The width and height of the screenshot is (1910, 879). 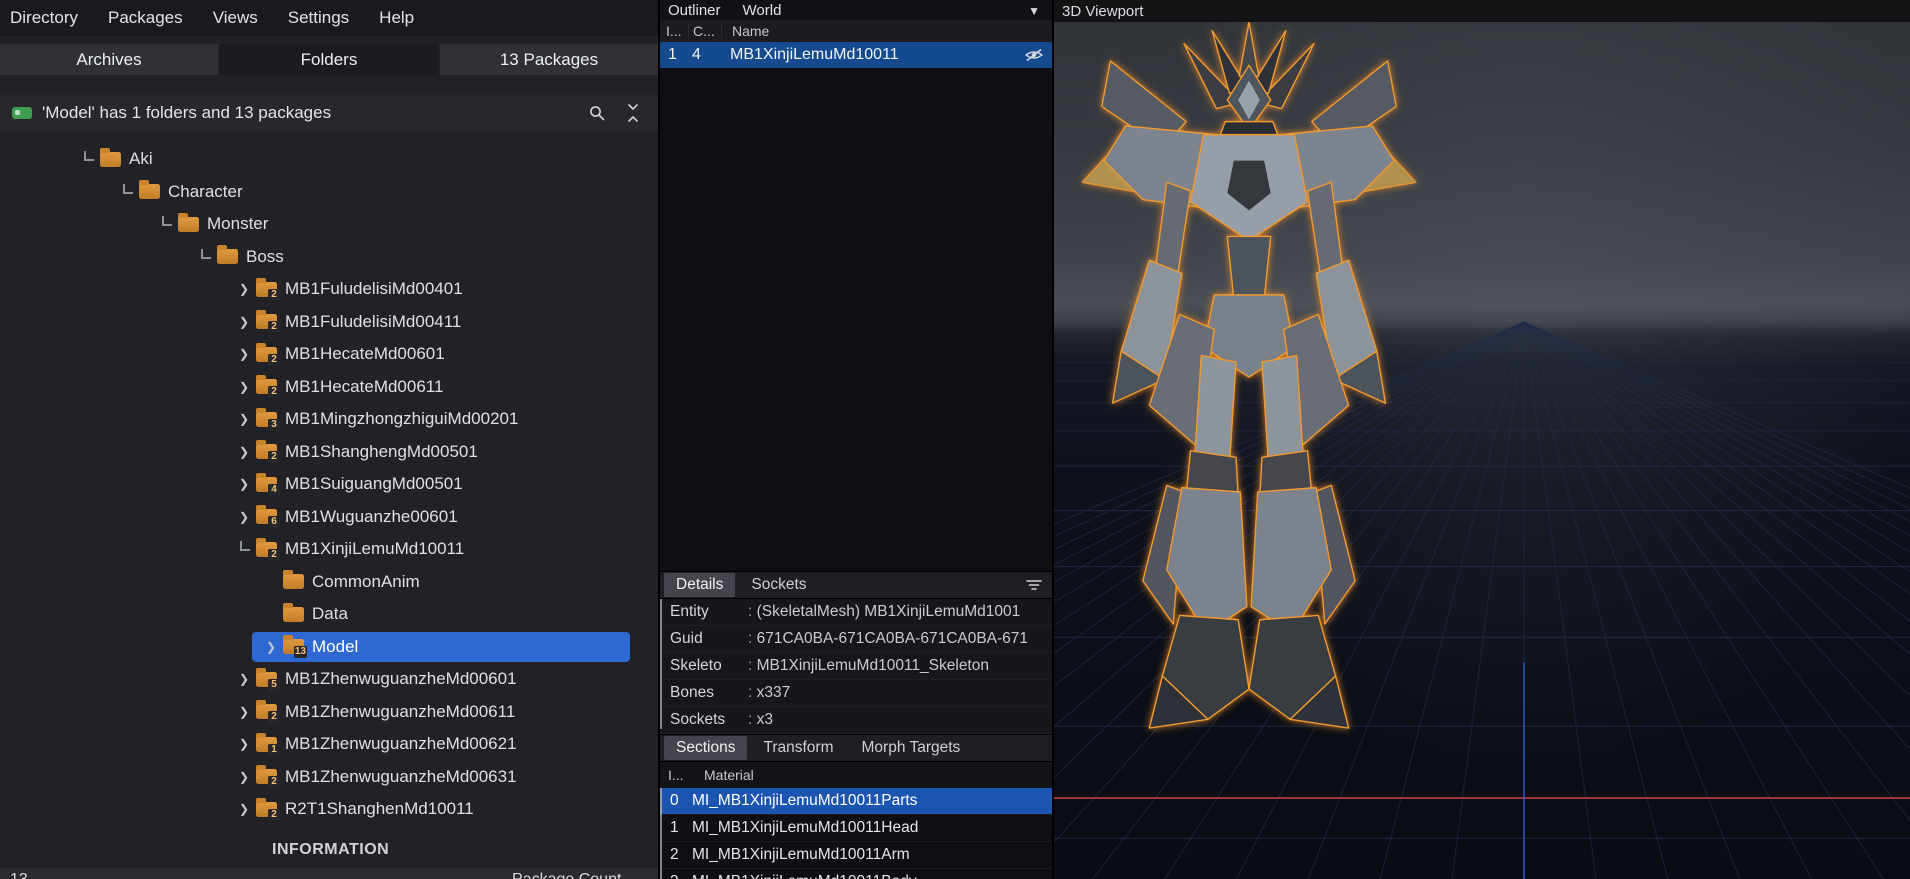 What do you see at coordinates (268, 679) in the screenshot?
I see `folder-icon: 5` at bounding box center [268, 679].